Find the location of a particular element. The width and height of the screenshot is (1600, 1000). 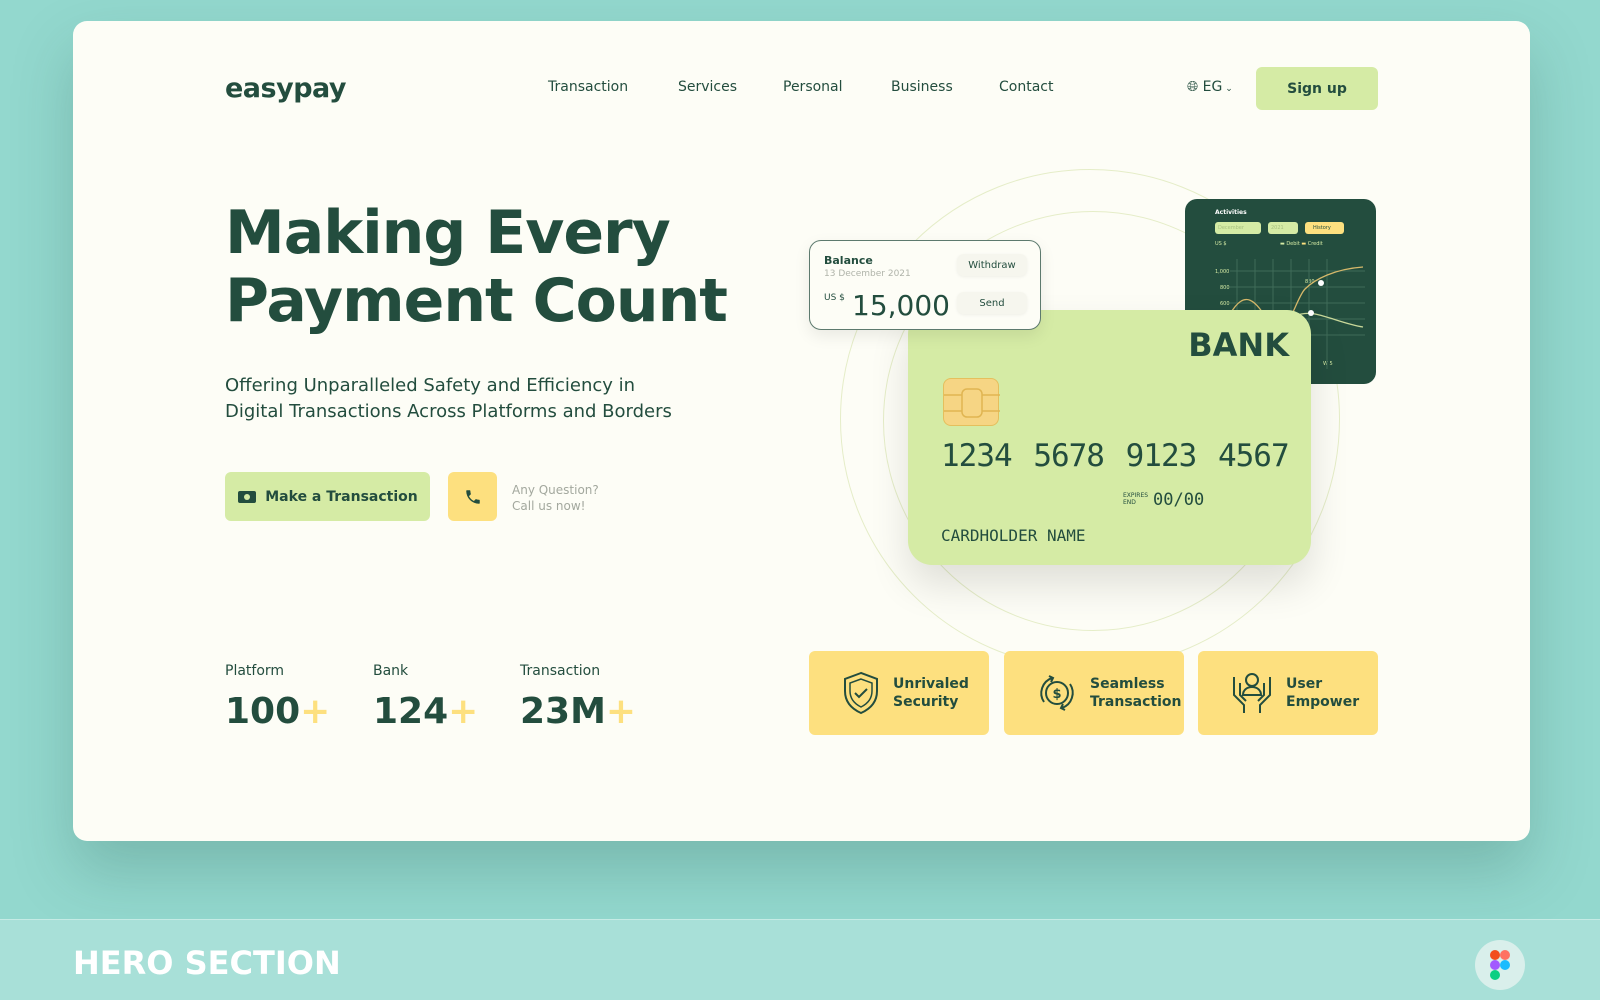

dollar-cycle-icon: $ is located at coordinates (1057, 693).